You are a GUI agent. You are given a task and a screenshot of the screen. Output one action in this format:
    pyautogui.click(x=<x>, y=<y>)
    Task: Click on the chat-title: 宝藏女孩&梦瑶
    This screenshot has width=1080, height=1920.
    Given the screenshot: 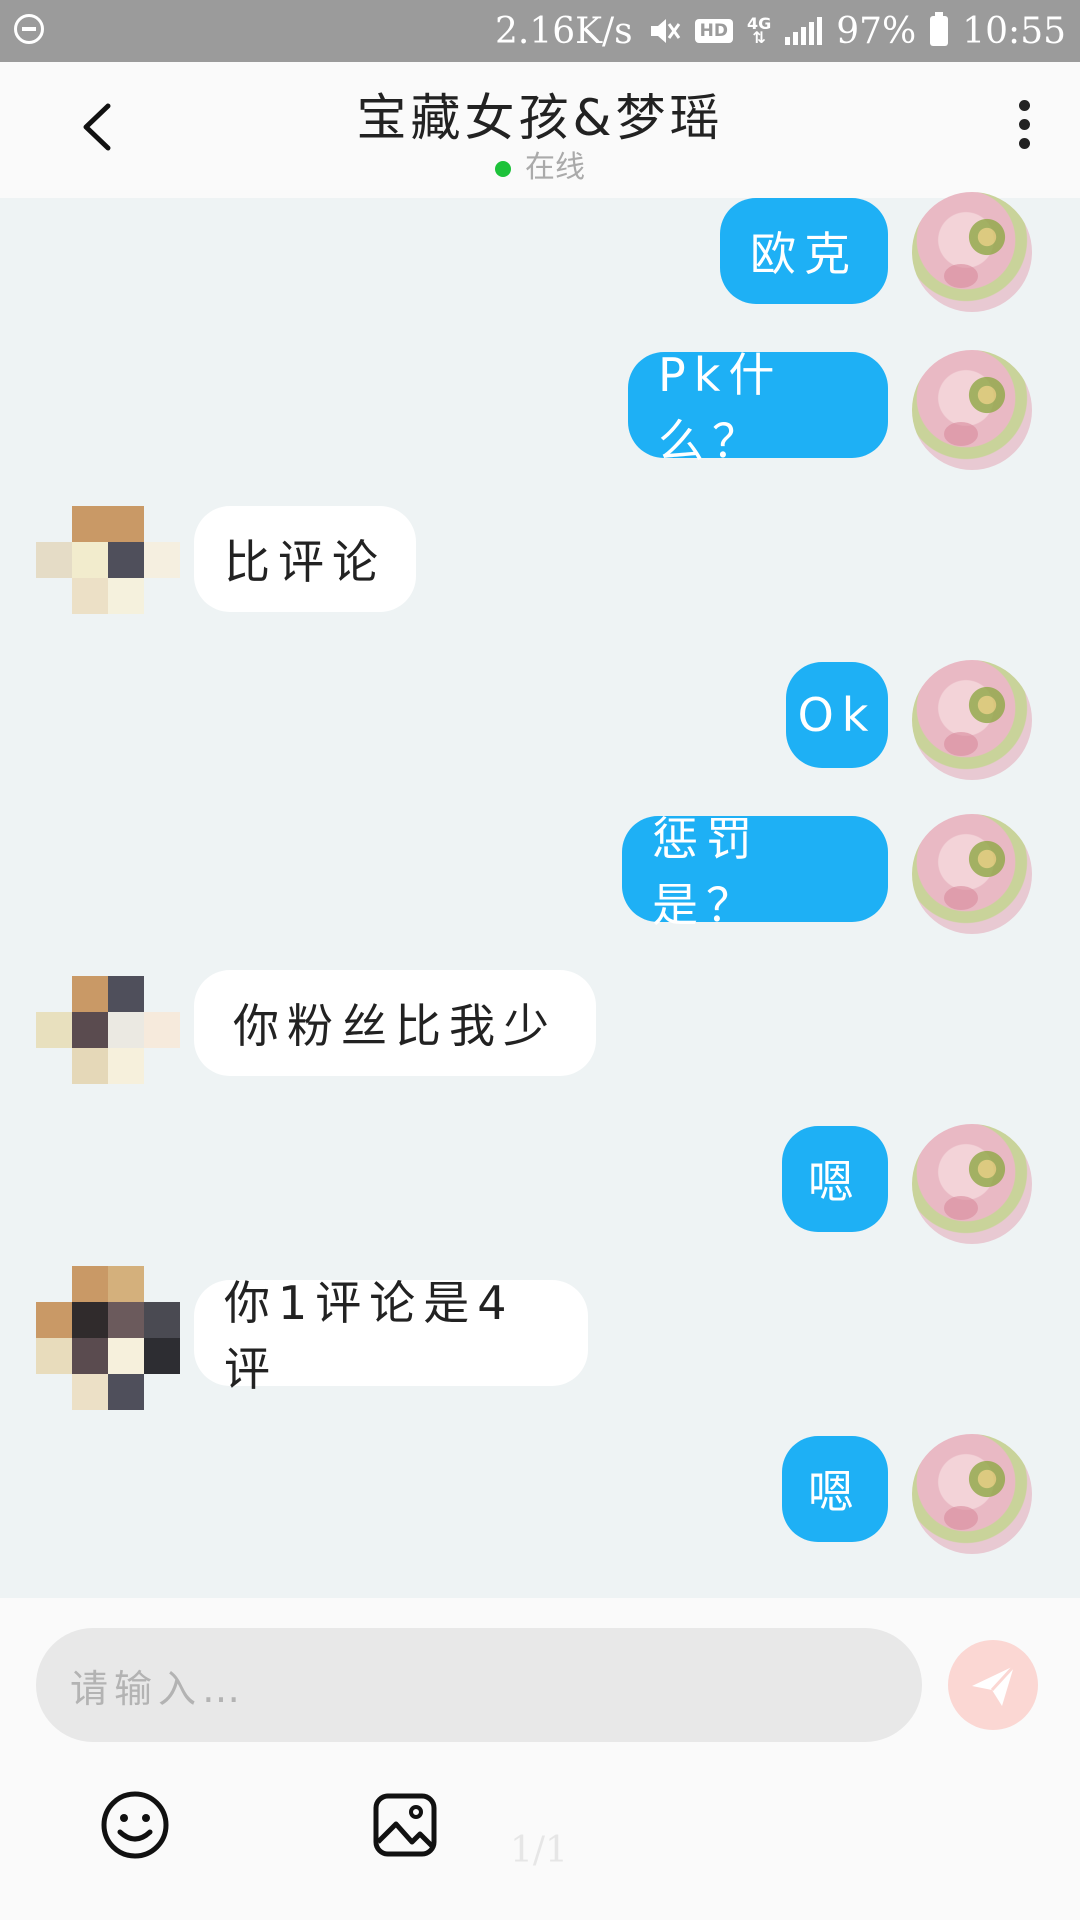 What is the action you would take?
    pyautogui.click(x=540, y=118)
    